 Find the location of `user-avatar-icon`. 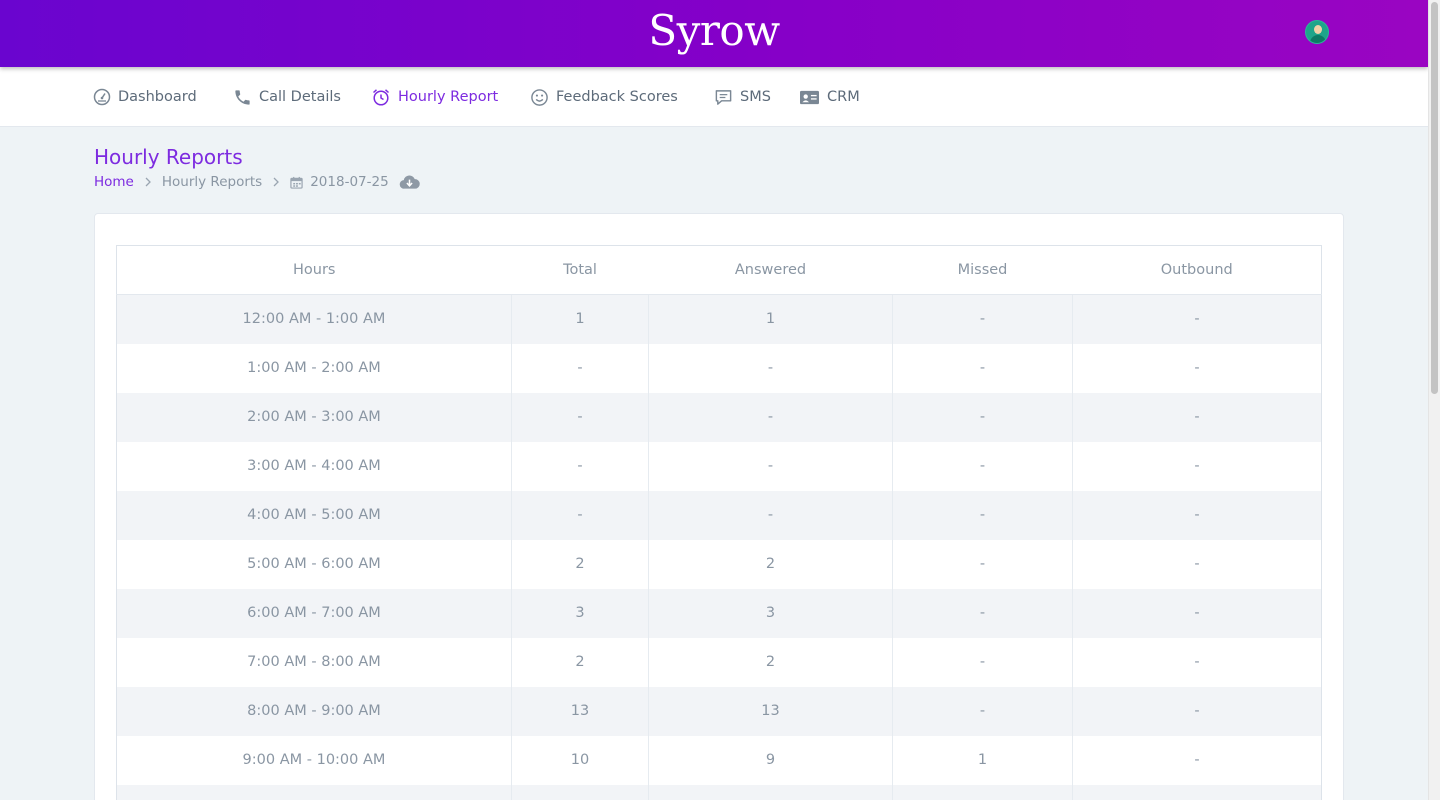

user-avatar-icon is located at coordinates (1317, 32).